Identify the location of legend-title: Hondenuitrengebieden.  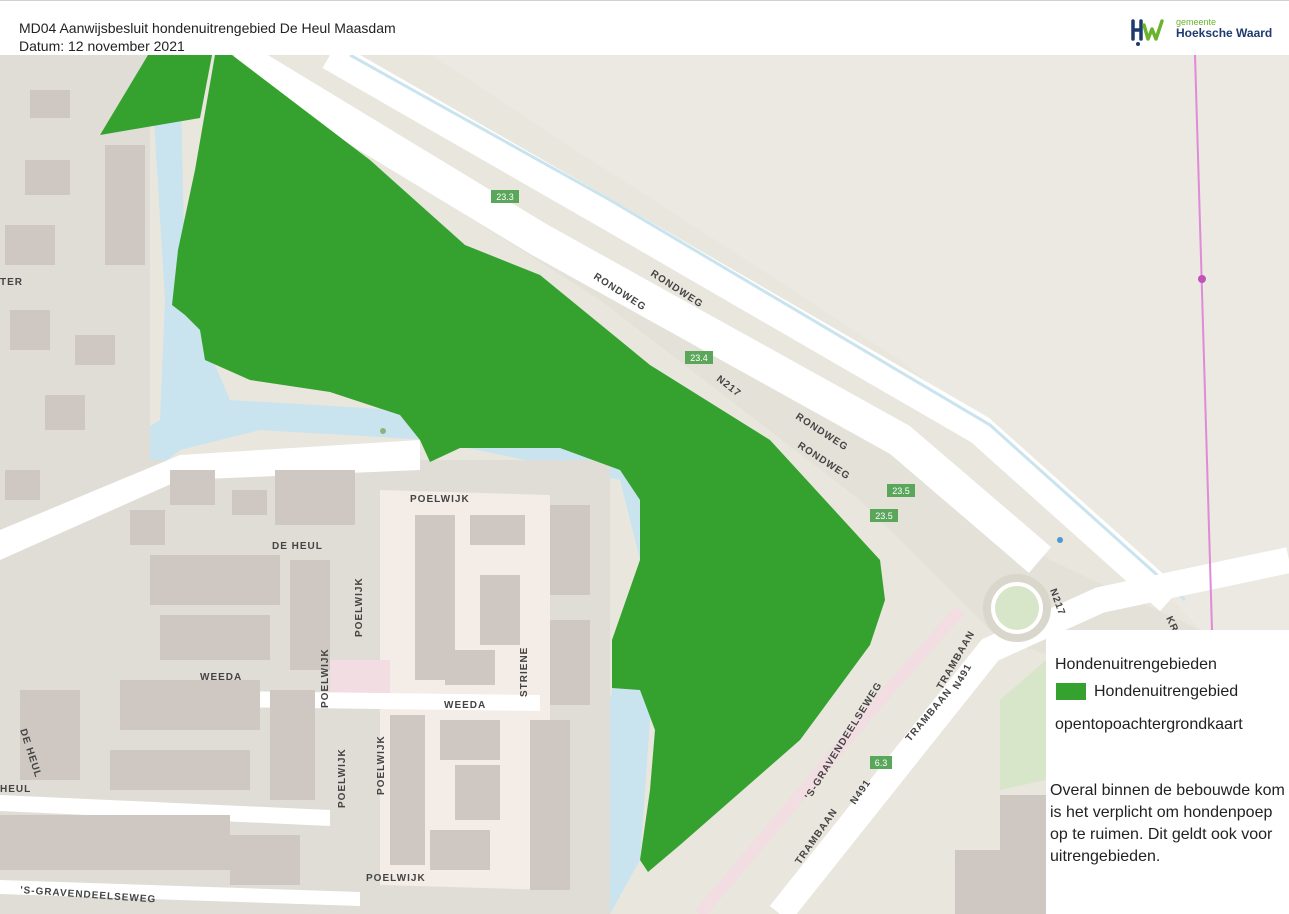
(1136, 664).